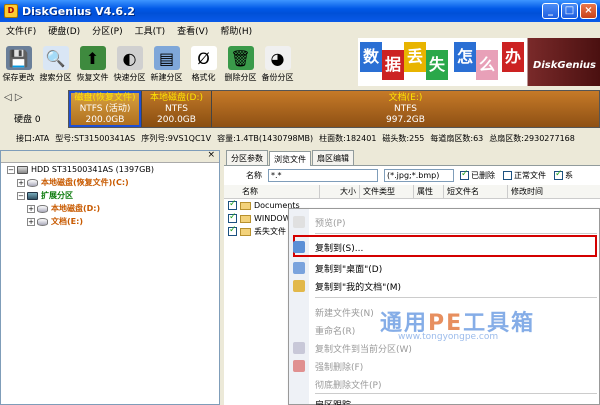  What do you see at coordinates (236, 30) in the screenshot?
I see `menu-help: 帮助(H)` at bounding box center [236, 30].